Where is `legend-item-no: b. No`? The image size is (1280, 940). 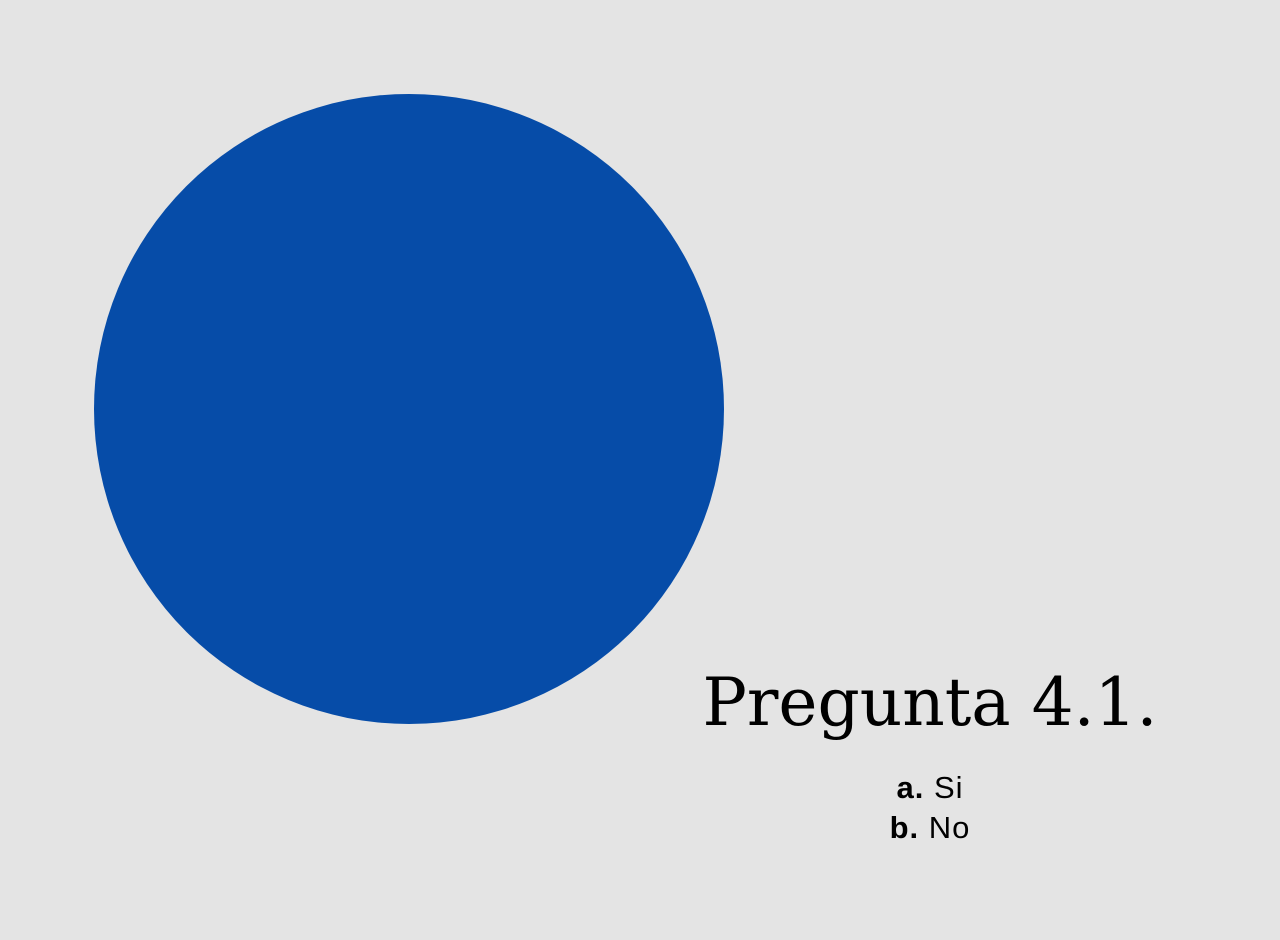 legend-item-no: b. No is located at coordinates (930, 828).